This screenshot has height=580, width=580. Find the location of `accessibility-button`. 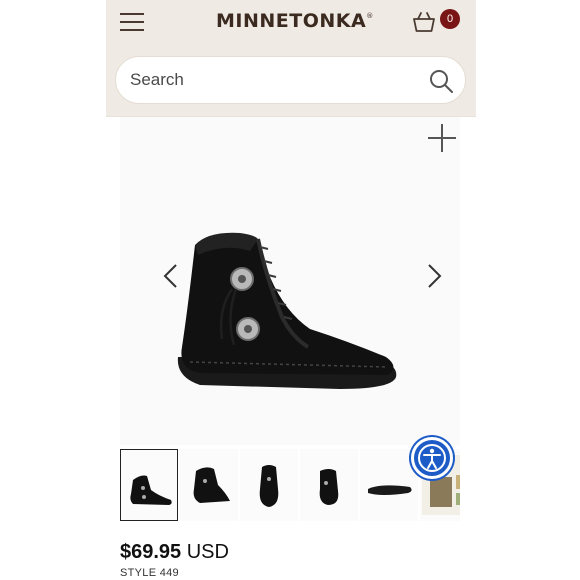

accessibility-button is located at coordinates (432, 458).